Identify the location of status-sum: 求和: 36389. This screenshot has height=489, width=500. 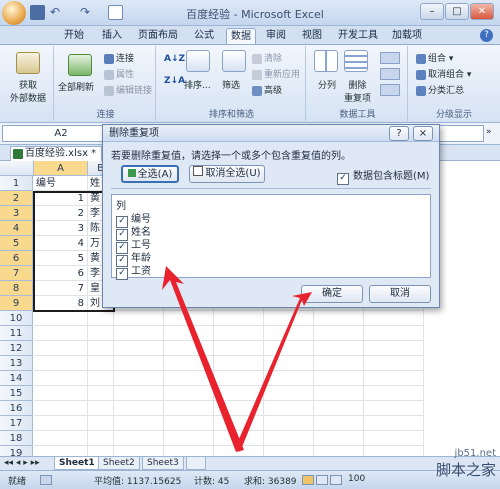
(270, 482).